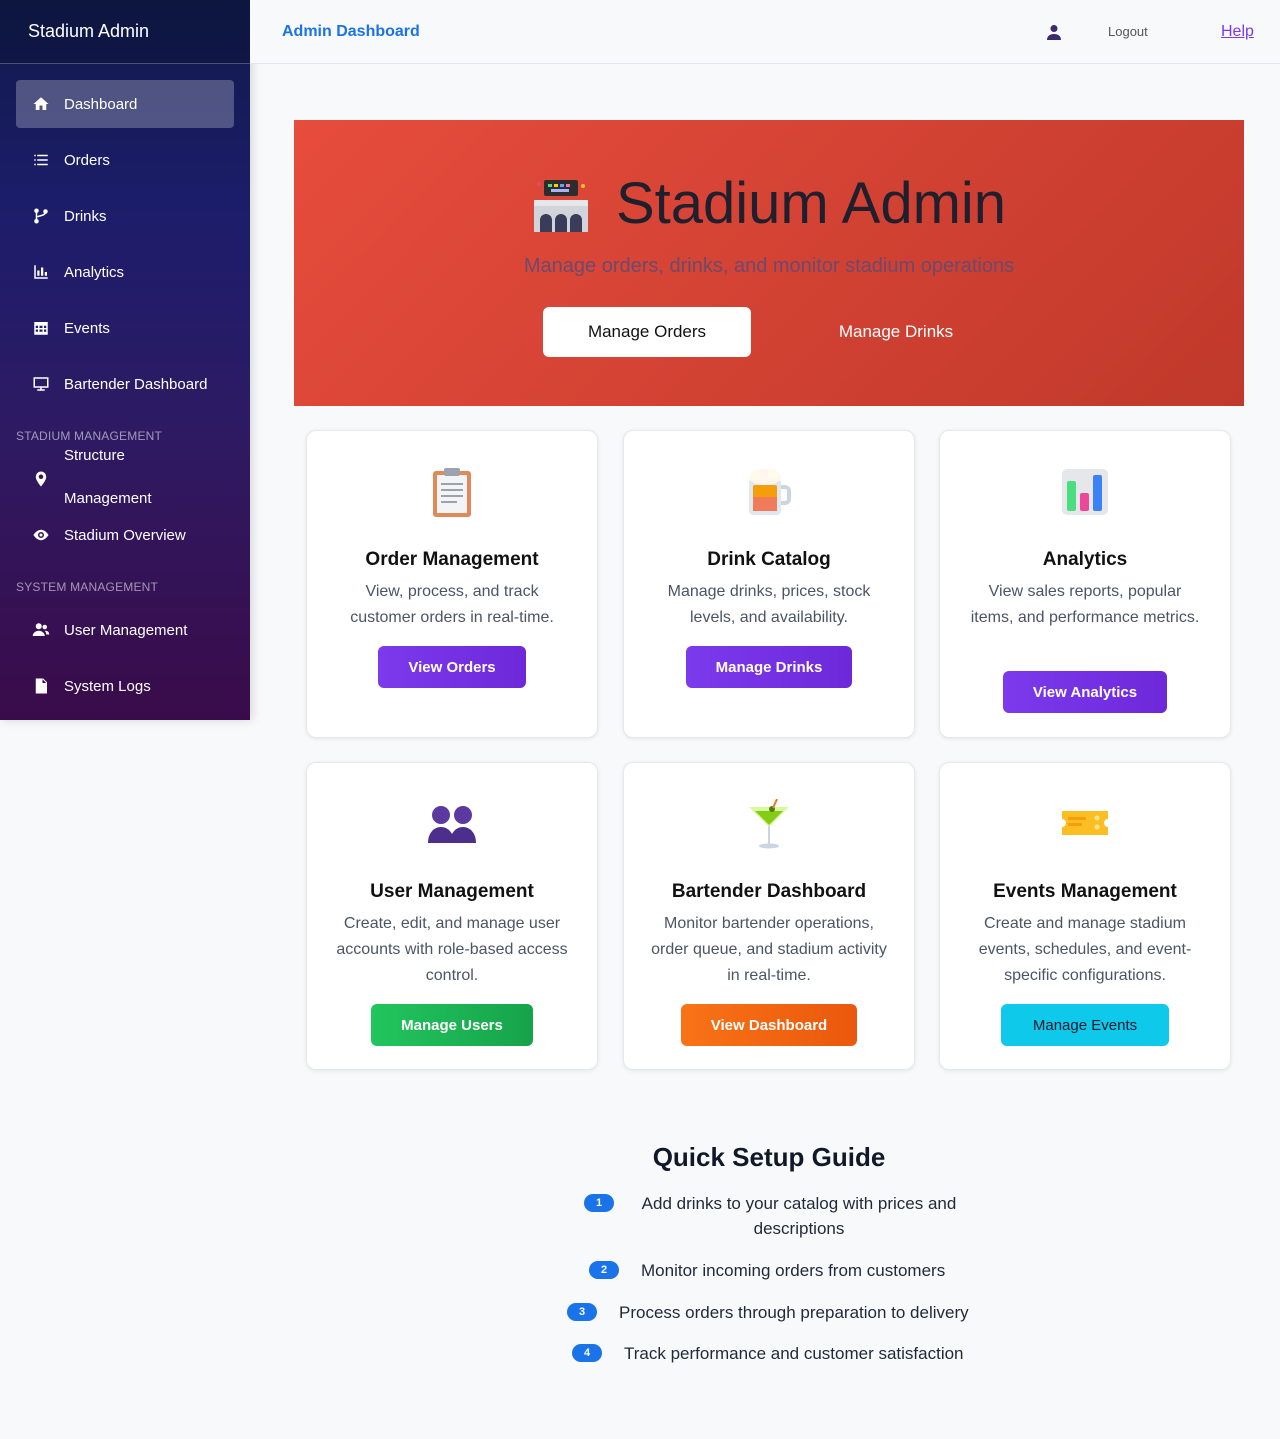 The width and height of the screenshot is (1280, 1439). What do you see at coordinates (125, 216) in the screenshot?
I see `sidebar-item-drinks: Drinks` at bounding box center [125, 216].